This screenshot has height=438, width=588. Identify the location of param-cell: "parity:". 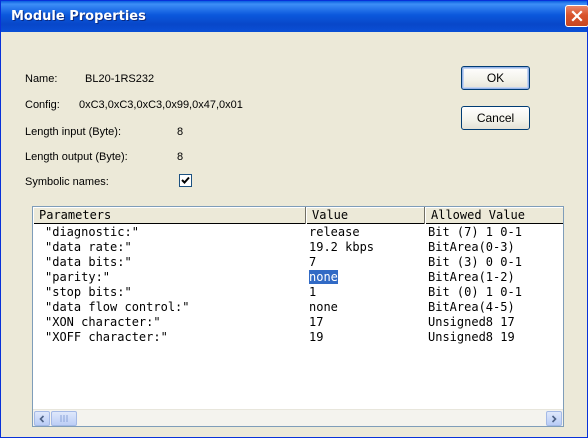
(78, 277).